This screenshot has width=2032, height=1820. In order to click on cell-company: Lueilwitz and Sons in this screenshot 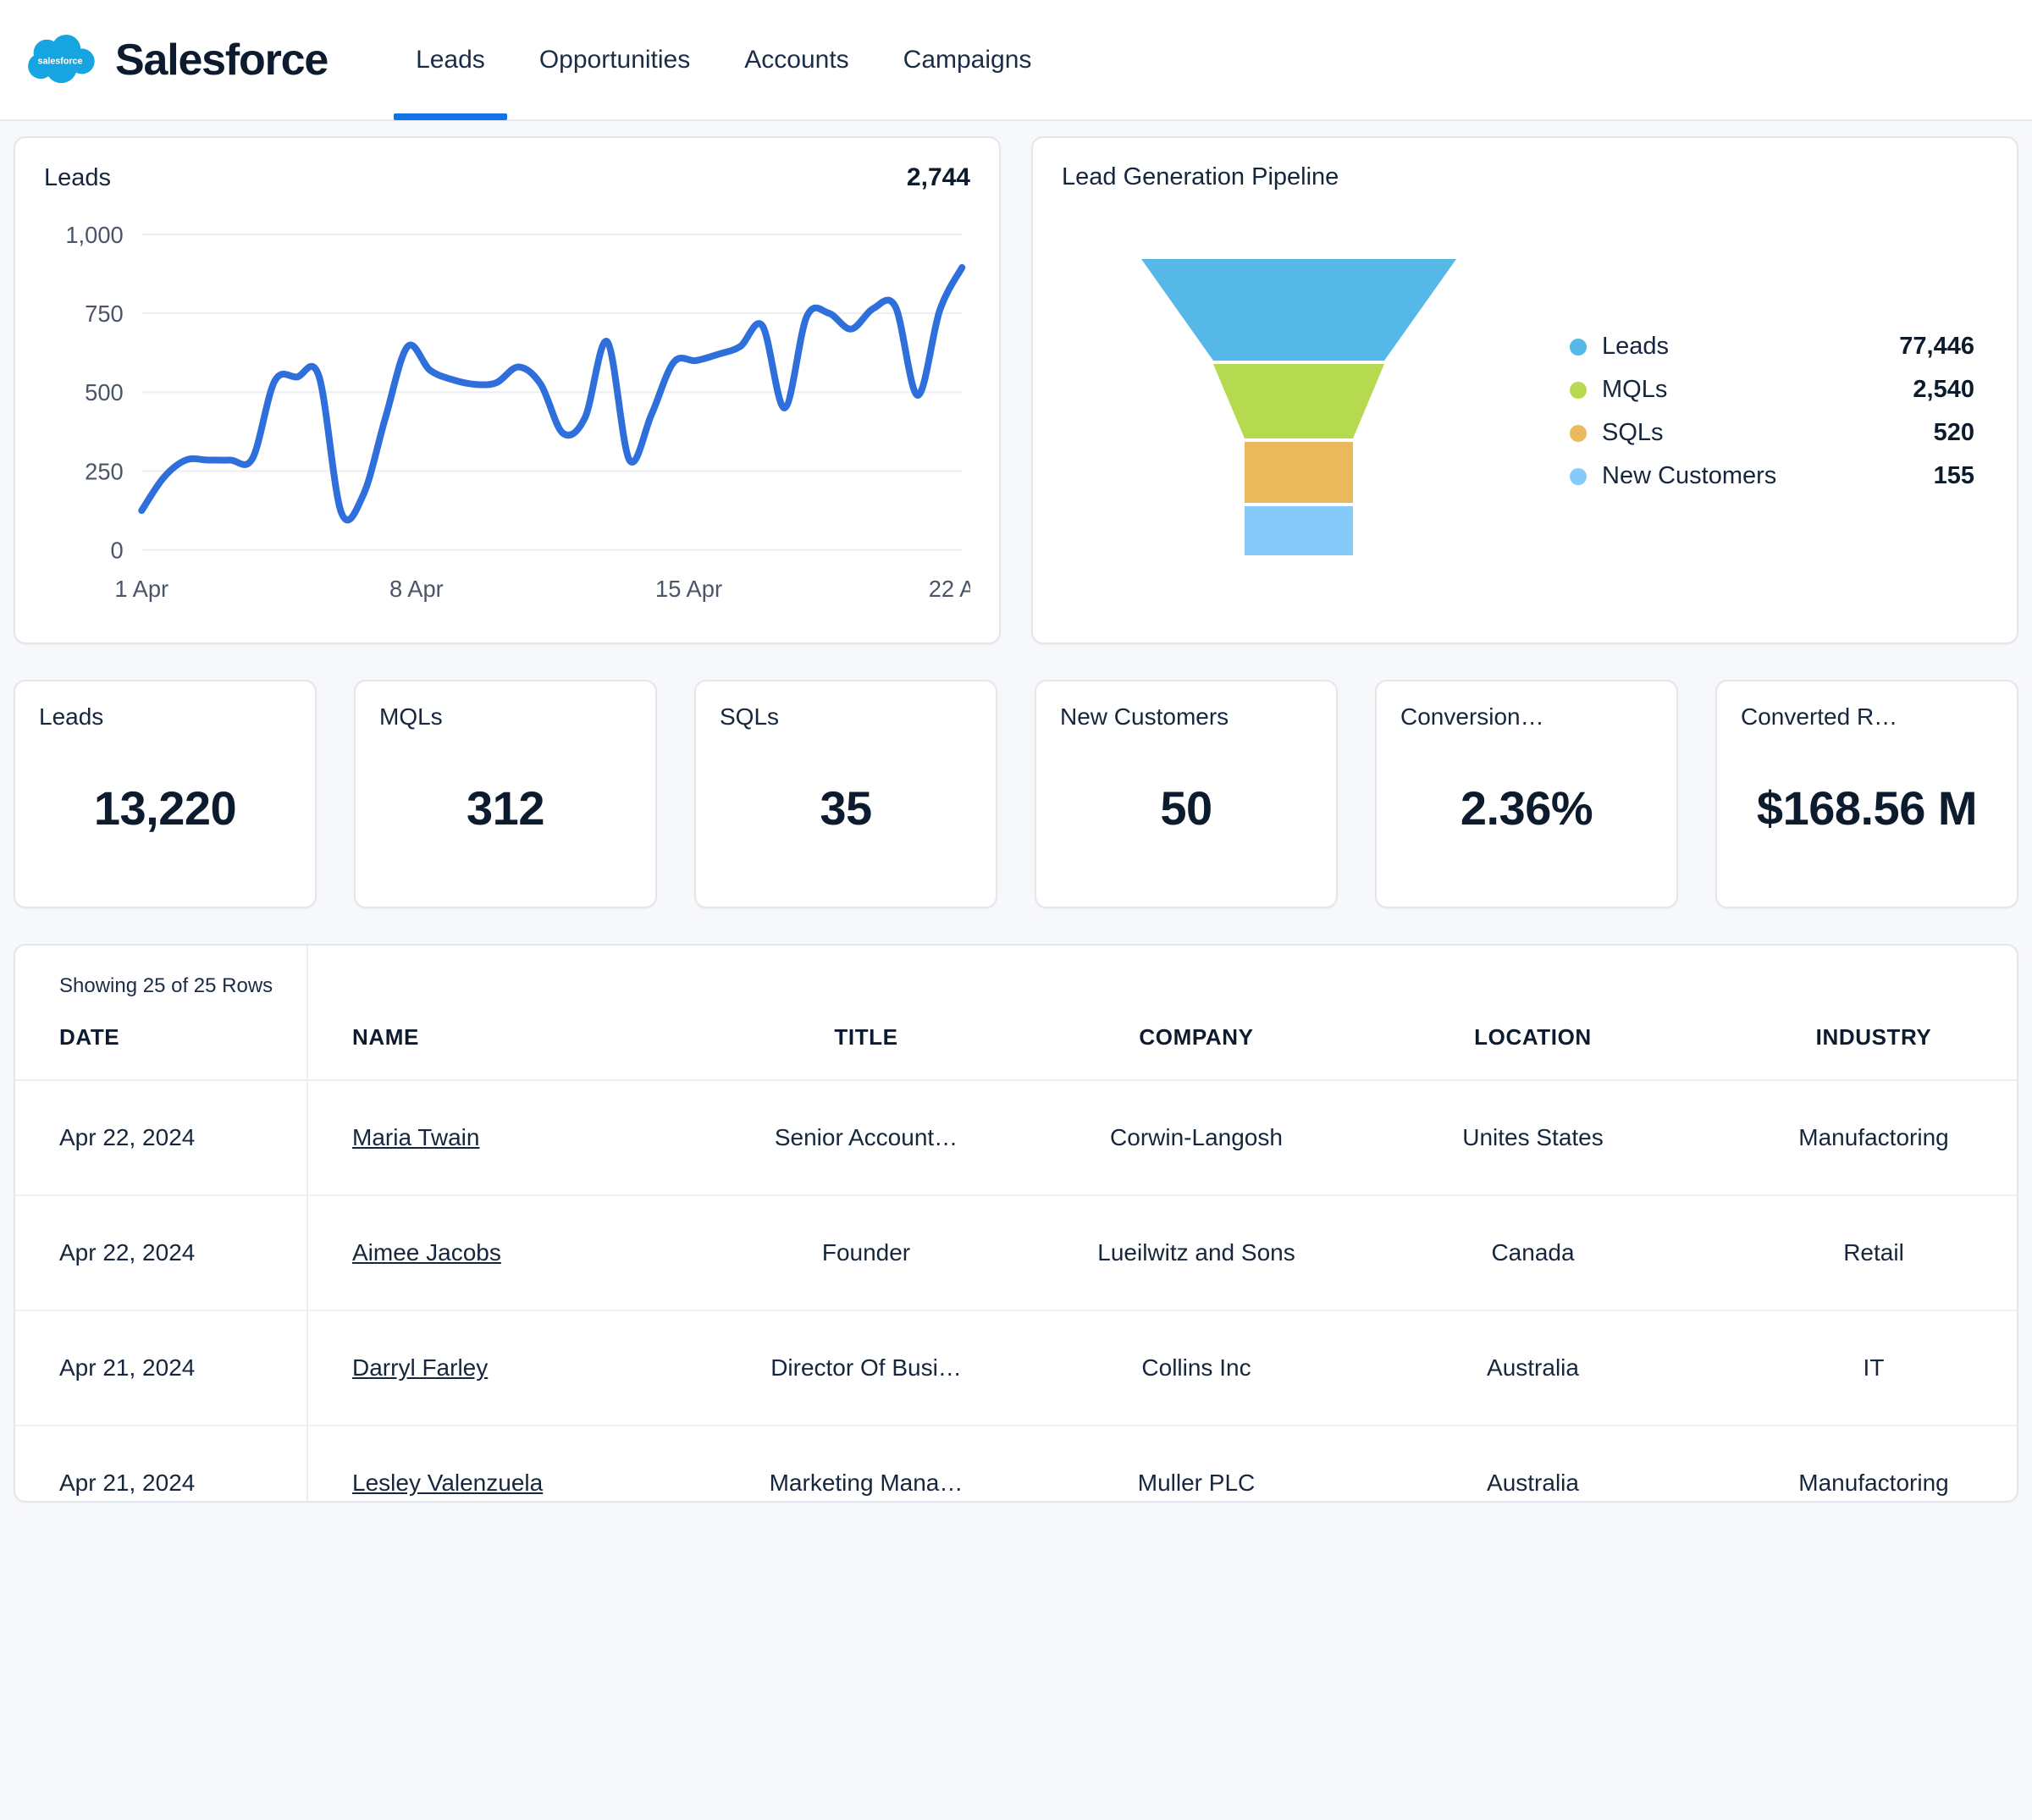, I will do `click(1196, 1253)`.